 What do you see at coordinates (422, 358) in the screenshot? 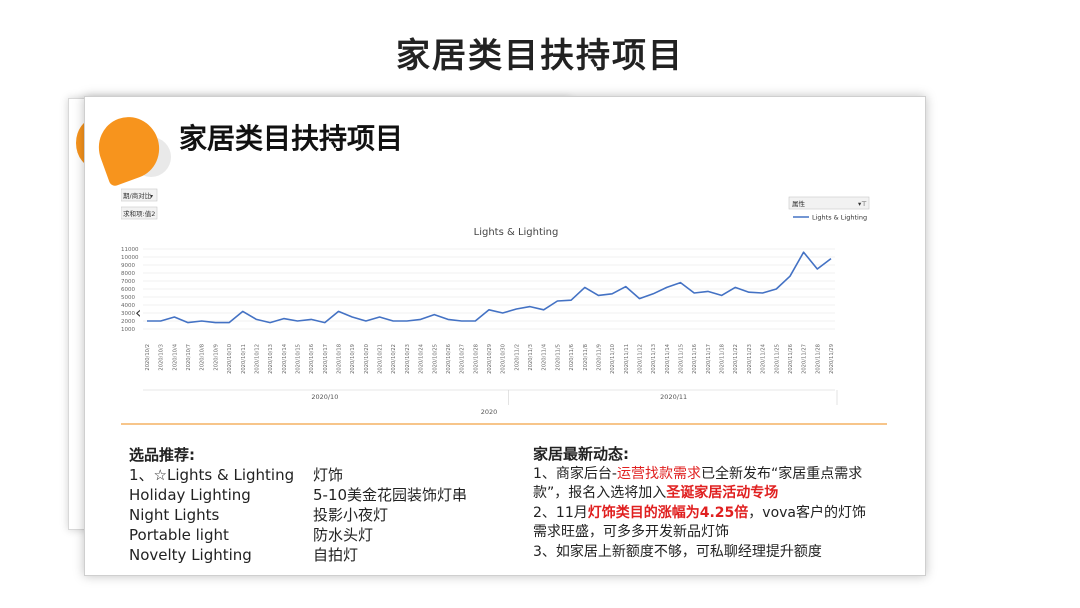
I see `x-tick-label: 2020/10/24` at bounding box center [422, 358].